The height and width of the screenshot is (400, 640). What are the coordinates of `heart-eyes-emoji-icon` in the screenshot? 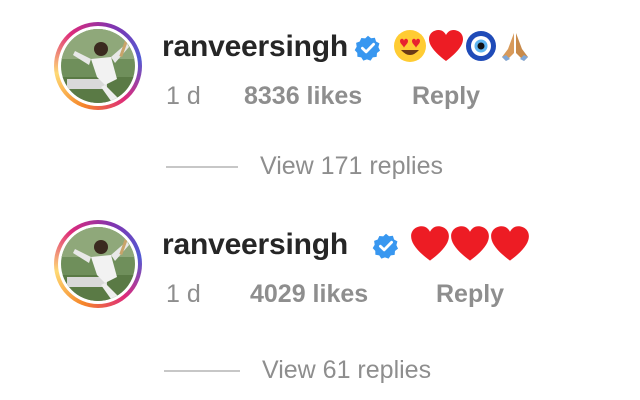 It's located at (410, 46).